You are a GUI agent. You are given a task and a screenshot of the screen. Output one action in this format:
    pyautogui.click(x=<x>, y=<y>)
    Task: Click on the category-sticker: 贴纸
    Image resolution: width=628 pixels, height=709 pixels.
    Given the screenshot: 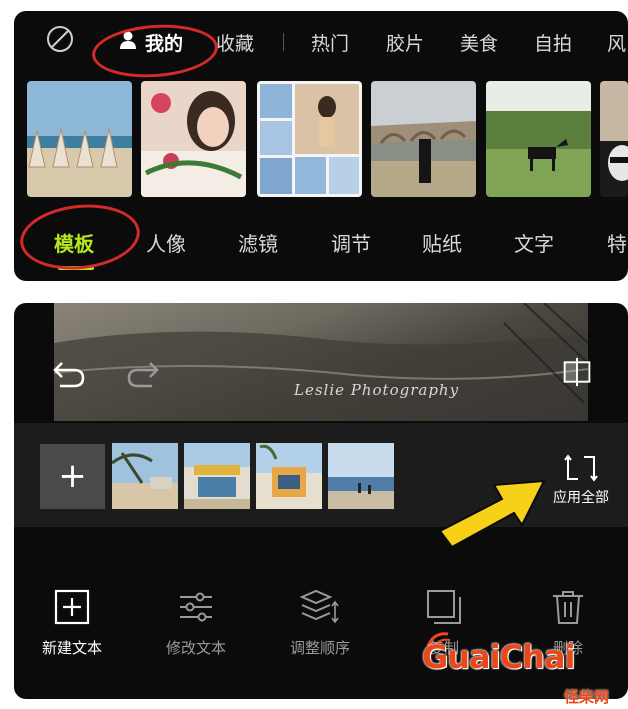 What is the action you would take?
    pyautogui.click(x=442, y=242)
    